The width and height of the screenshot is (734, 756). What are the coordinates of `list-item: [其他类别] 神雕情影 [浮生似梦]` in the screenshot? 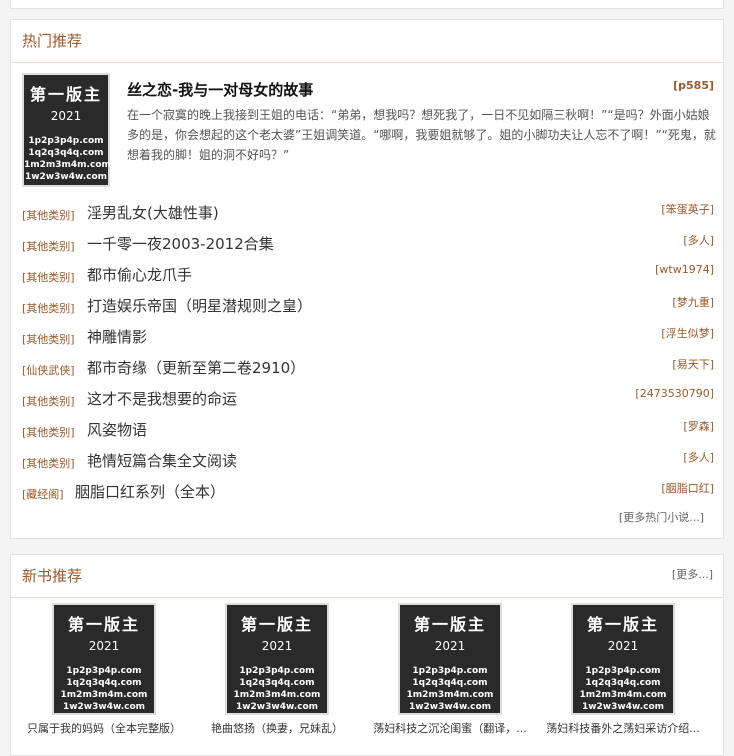 It's located at (368, 337).